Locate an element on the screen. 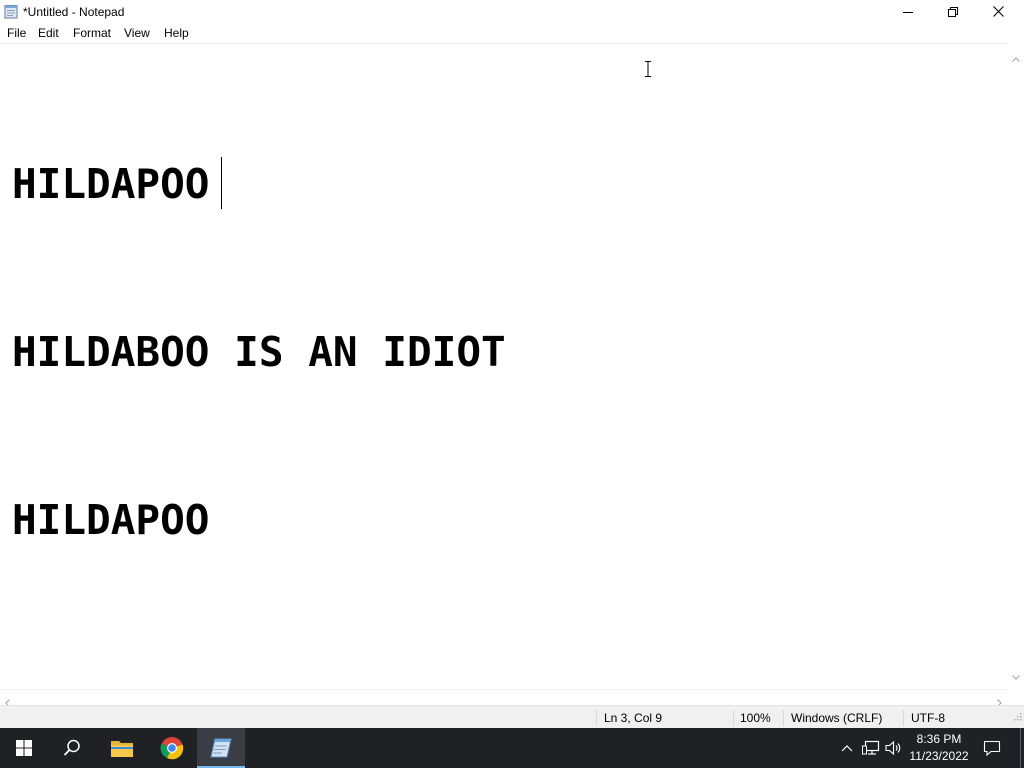 The image size is (1024, 768). speaker-icon is located at coordinates (893, 748).